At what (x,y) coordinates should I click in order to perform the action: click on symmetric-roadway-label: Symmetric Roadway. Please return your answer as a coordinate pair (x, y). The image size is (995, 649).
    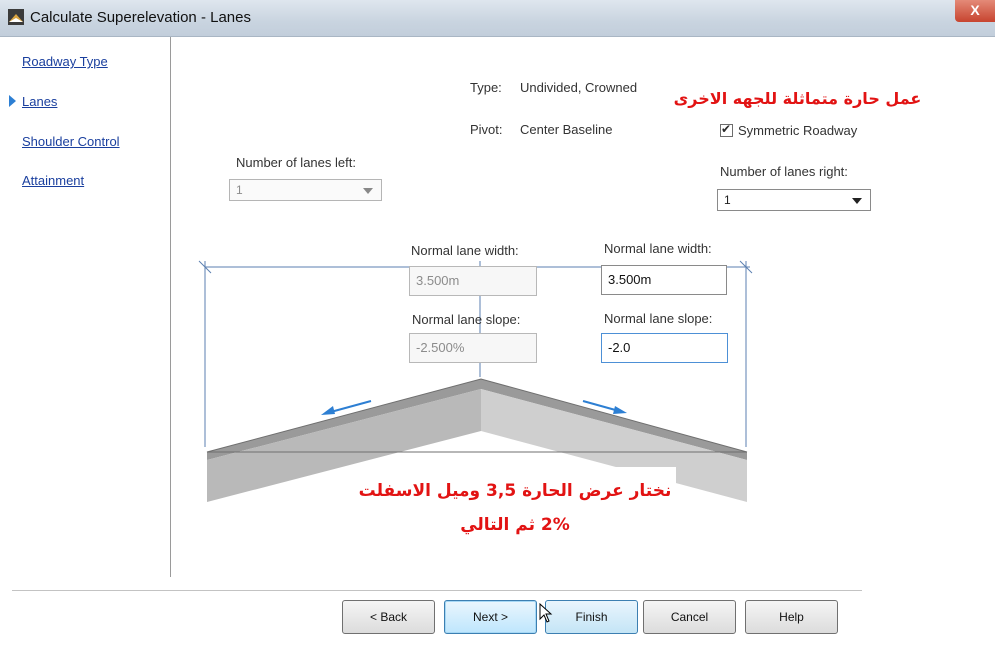
    Looking at the image, I should click on (798, 130).